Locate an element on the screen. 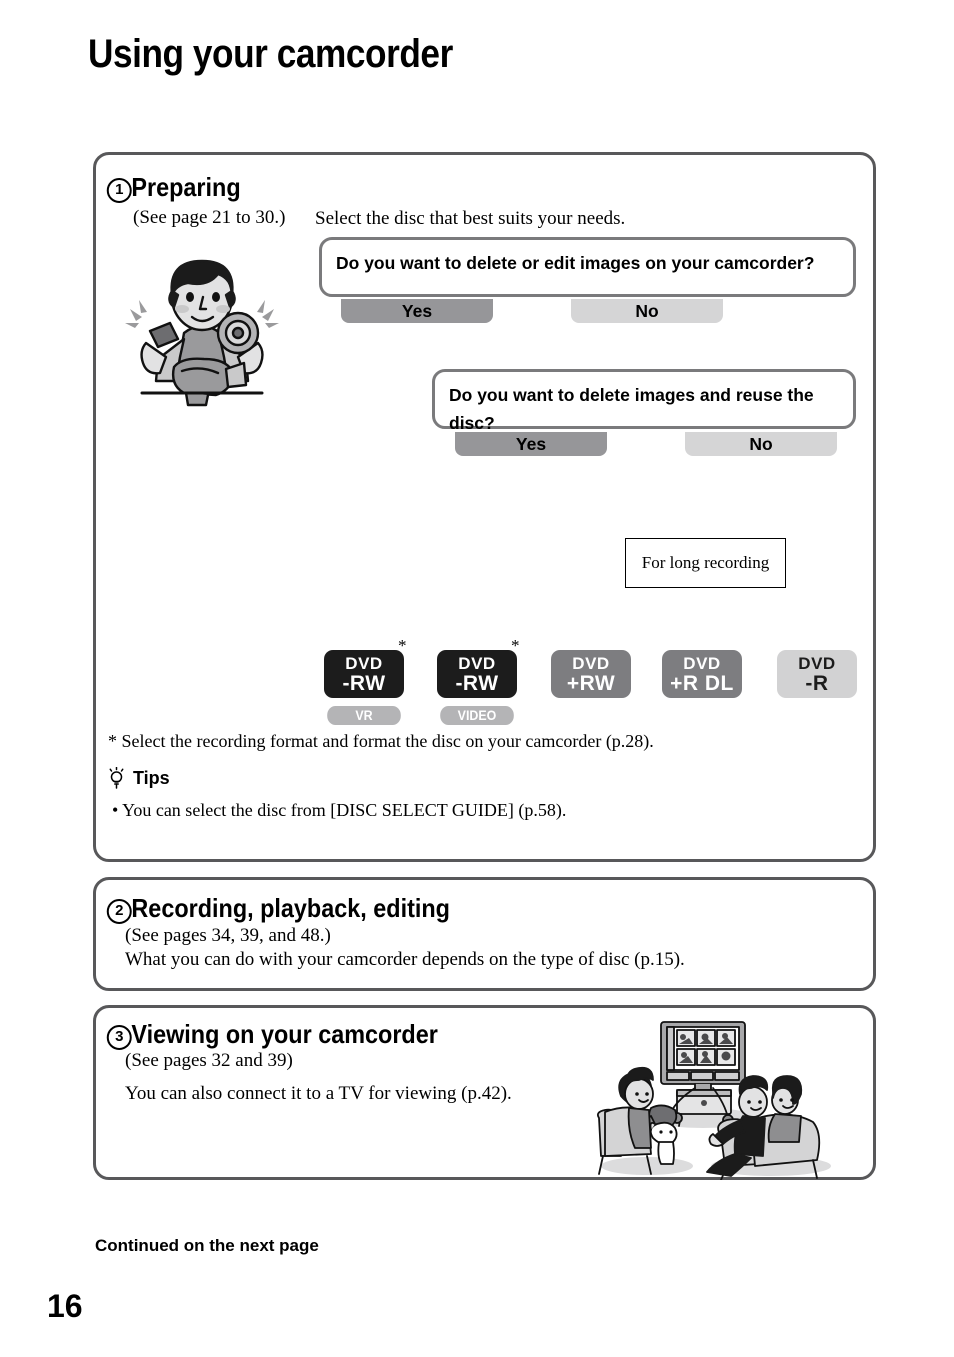 The width and height of the screenshot is (954, 1357). disc-label-line2: -R is located at coordinates (817, 683).